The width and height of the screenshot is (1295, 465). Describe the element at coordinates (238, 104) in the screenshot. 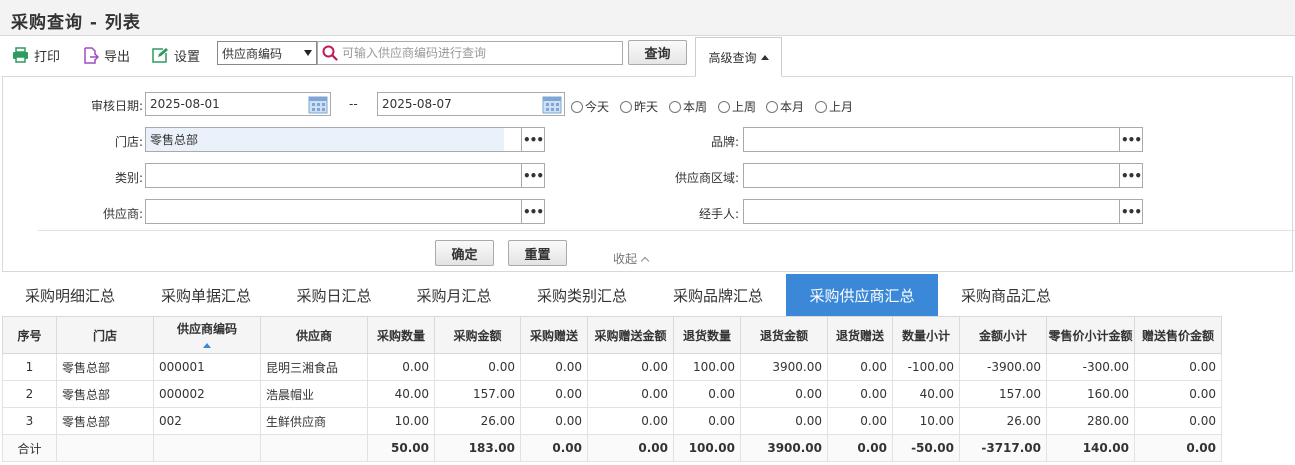

I see `date-from-input: 2025-08-01` at that location.